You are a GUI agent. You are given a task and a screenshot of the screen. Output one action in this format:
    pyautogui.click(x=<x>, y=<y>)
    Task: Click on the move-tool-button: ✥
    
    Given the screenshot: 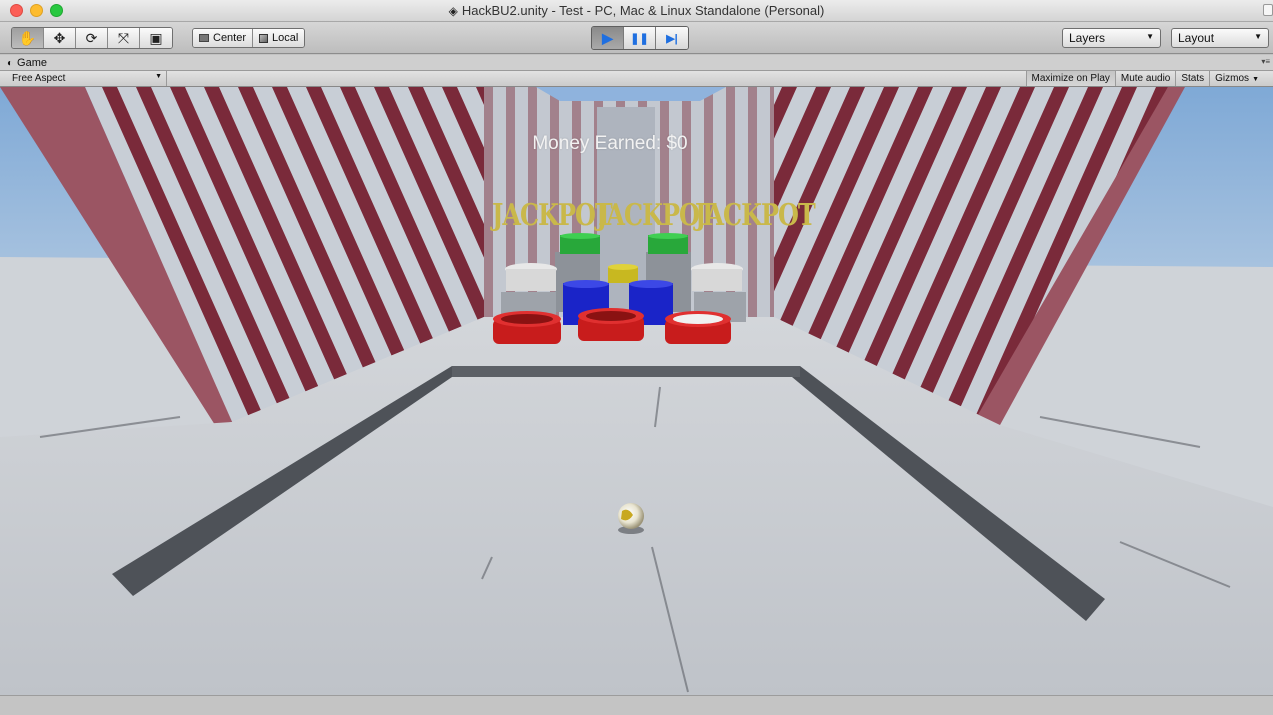 What is the action you would take?
    pyautogui.click(x=60, y=38)
    